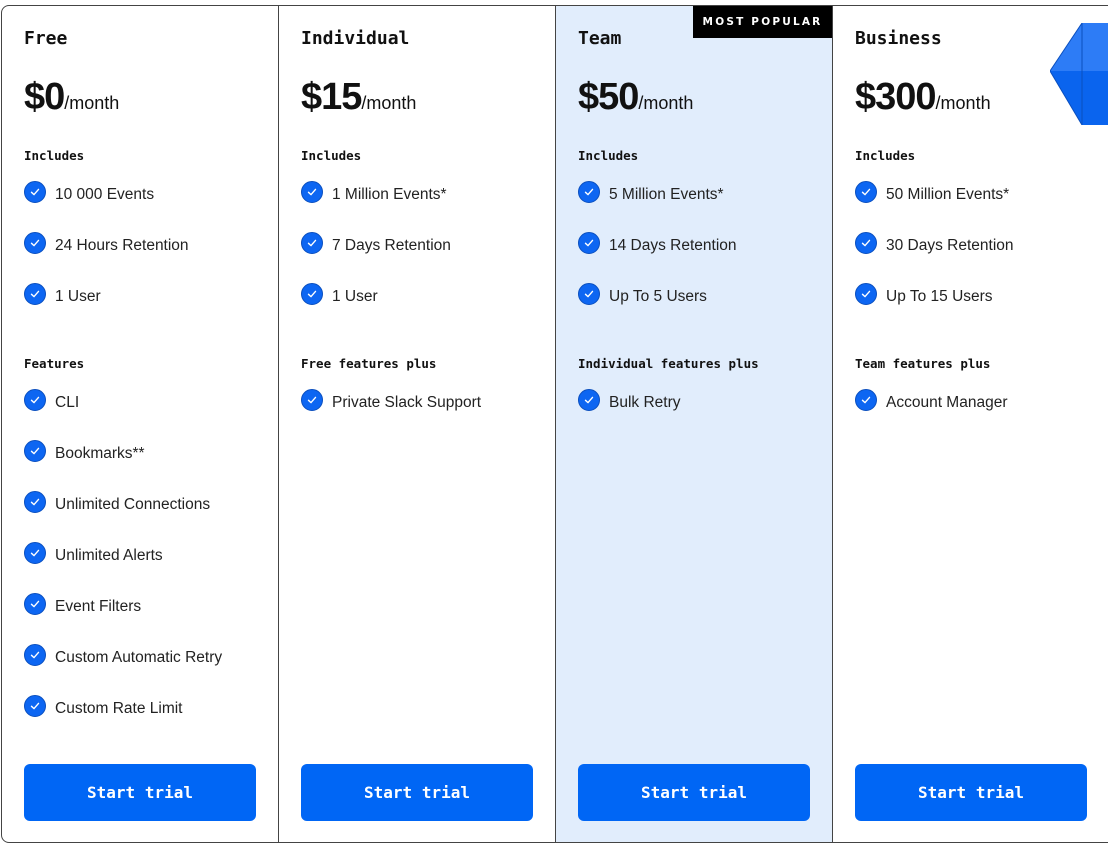 This screenshot has width=1108, height=848. I want to click on list-item-label: 10 000 Events, so click(105, 194).